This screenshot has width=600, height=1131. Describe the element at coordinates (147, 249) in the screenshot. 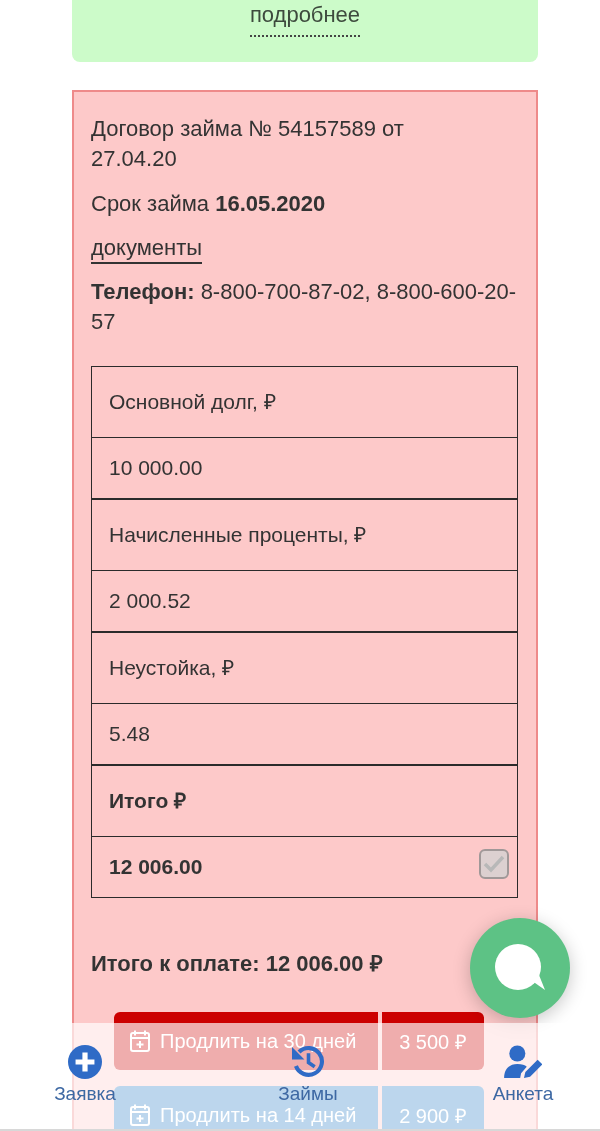

I see `documents-link: документы` at that location.